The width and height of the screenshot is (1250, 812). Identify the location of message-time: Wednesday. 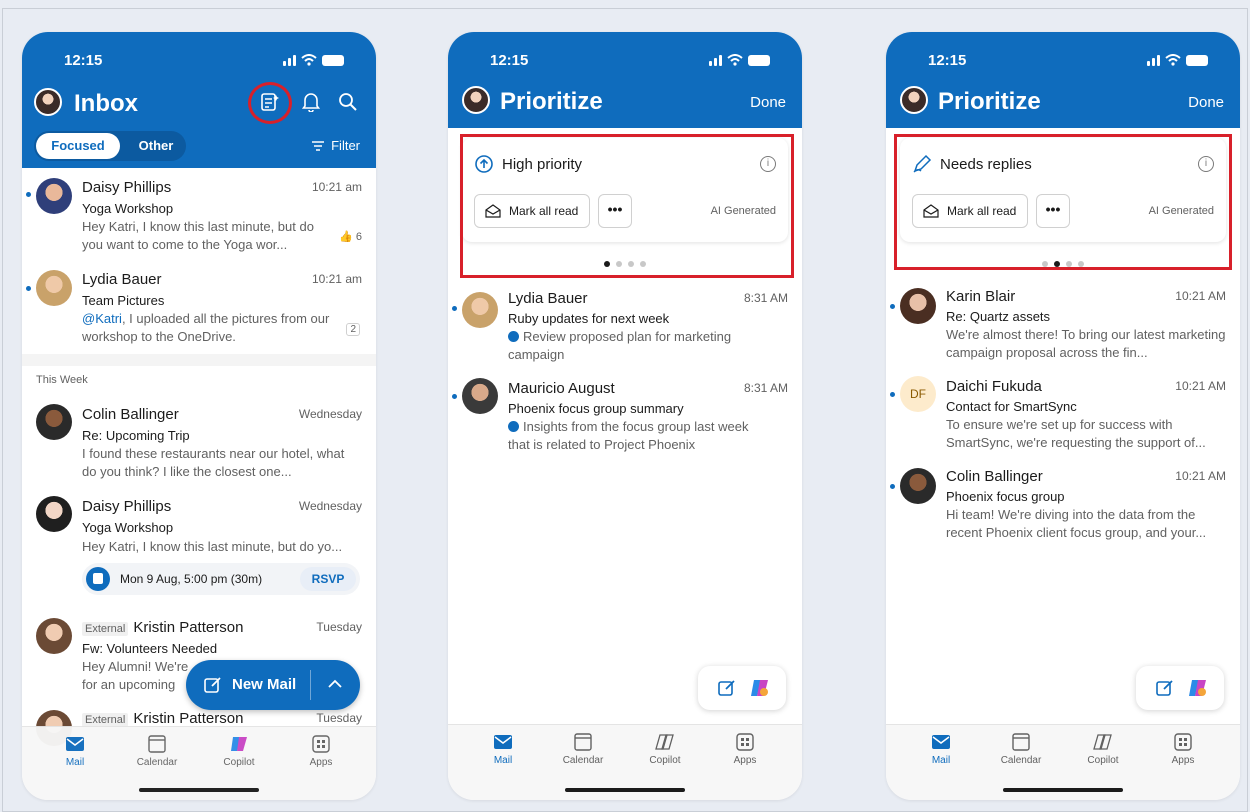
(330, 414).